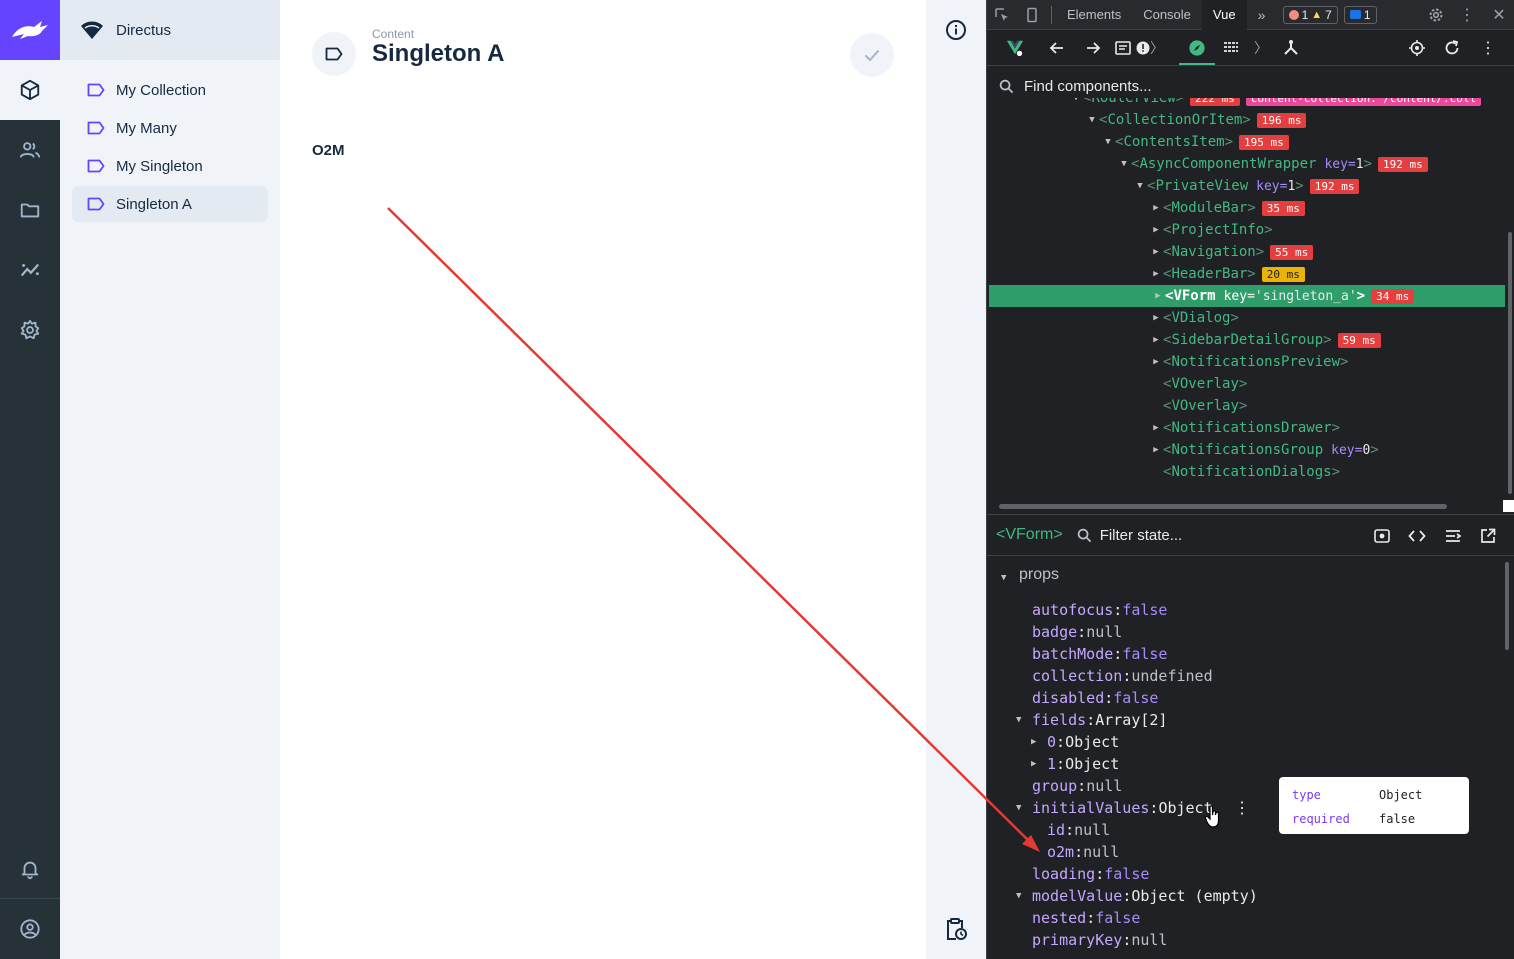  I want to click on prop-row: o2m: null, so click(1083, 852).